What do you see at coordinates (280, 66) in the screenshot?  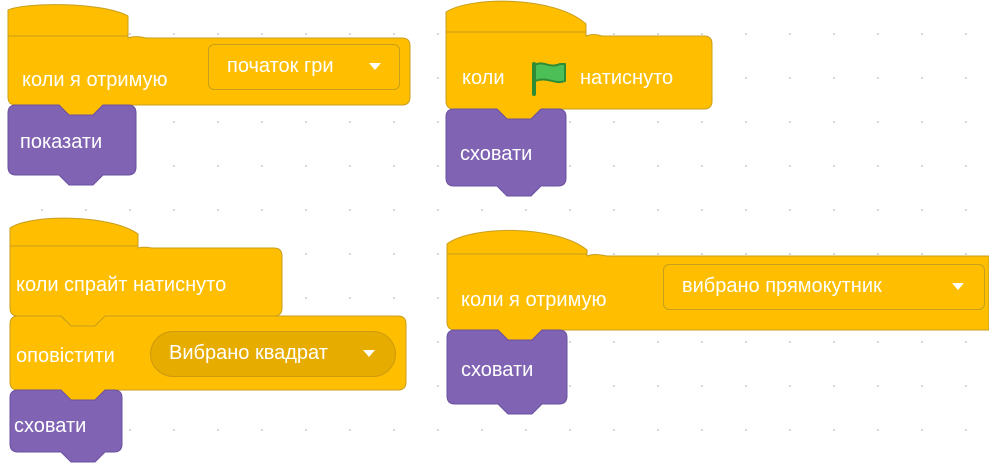 I see `message-dropdown-value: початок гри` at bounding box center [280, 66].